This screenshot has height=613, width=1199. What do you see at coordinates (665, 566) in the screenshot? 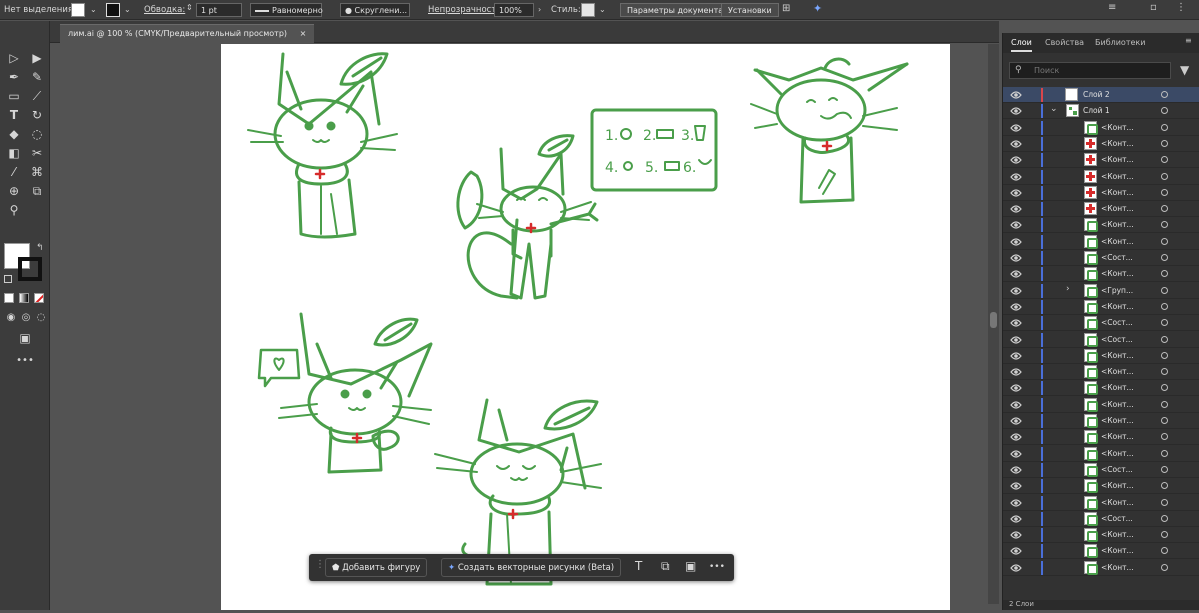
I see `artboard-icon: ⧉` at bounding box center [665, 566].